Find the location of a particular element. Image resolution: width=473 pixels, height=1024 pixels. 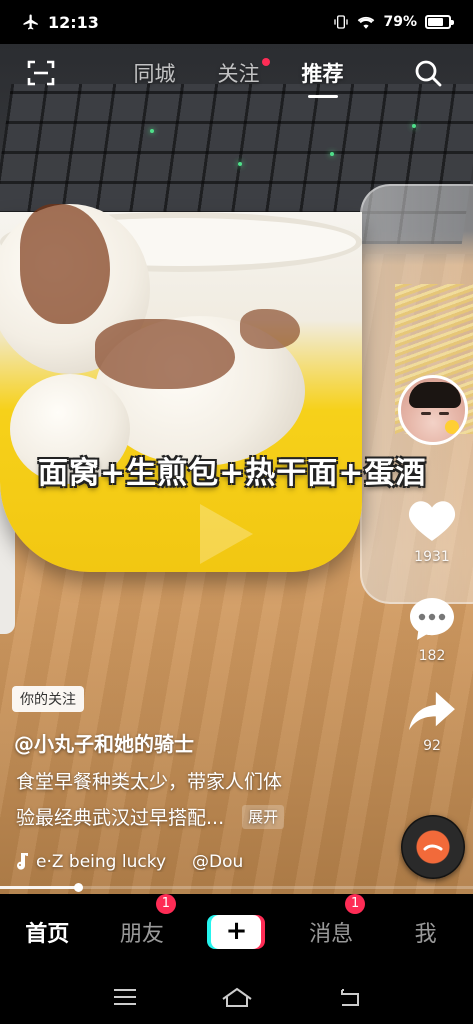

music-title: e·Z being lucky is located at coordinates (101, 862).